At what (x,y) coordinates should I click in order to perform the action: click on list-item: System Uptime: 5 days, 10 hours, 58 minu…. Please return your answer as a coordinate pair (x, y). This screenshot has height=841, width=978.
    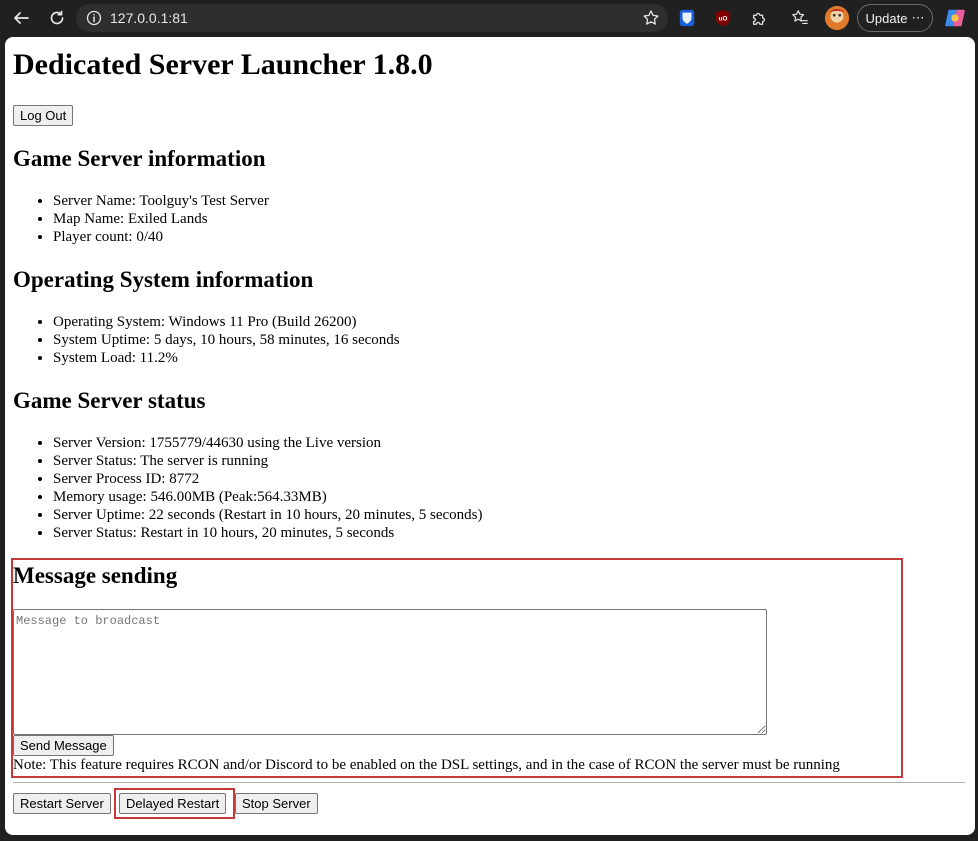
    Looking at the image, I should click on (226, 340).